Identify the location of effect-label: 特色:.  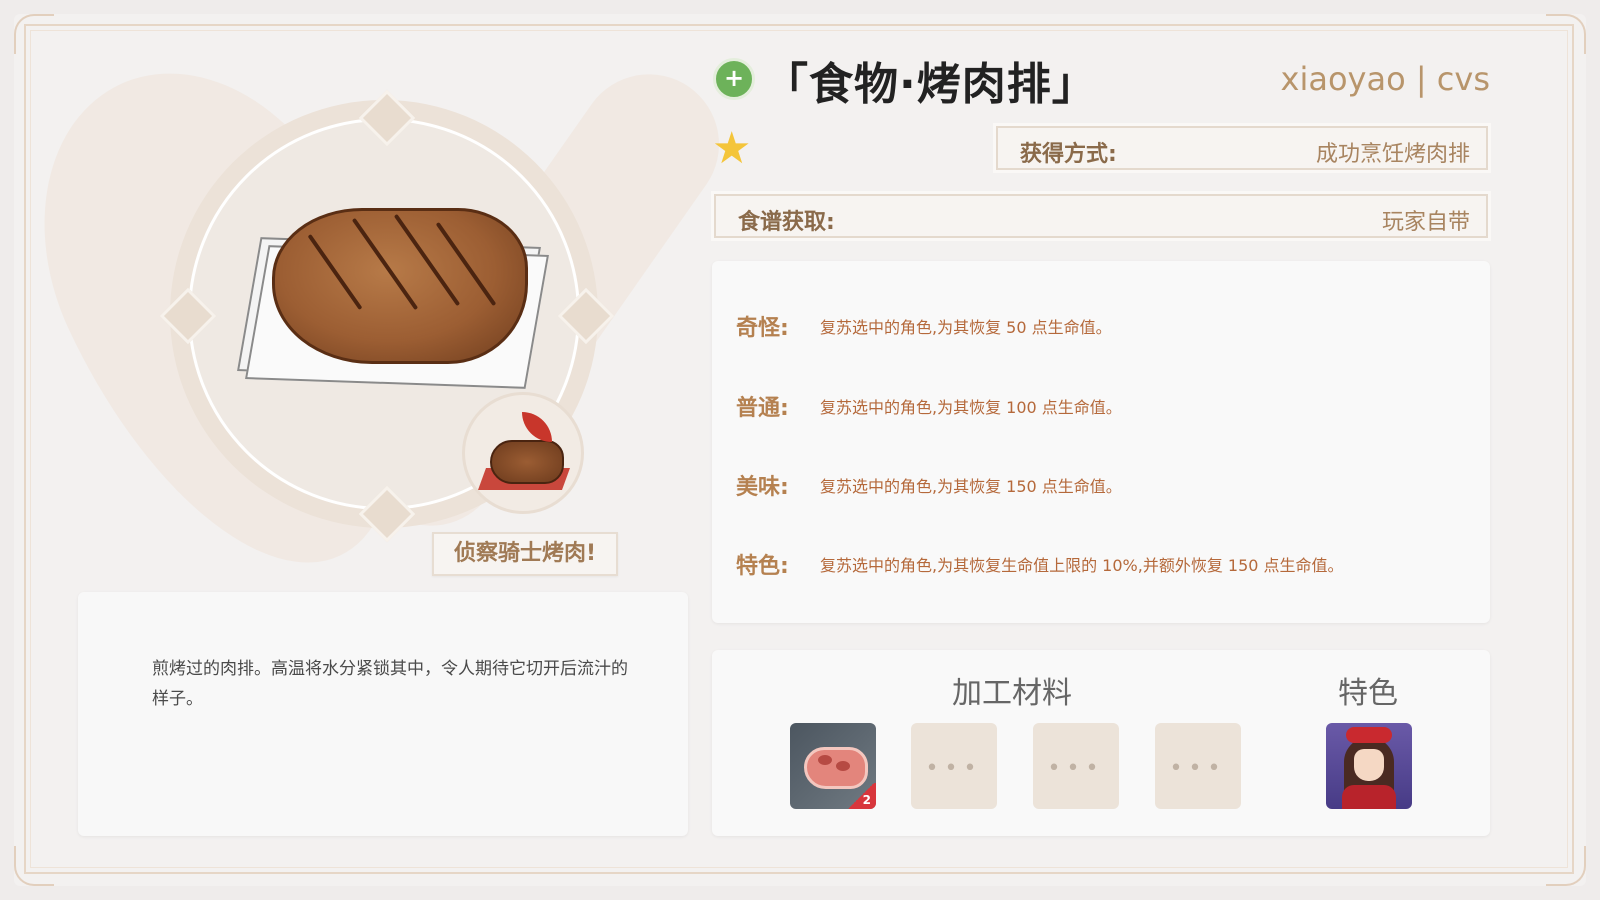
(762, 566).